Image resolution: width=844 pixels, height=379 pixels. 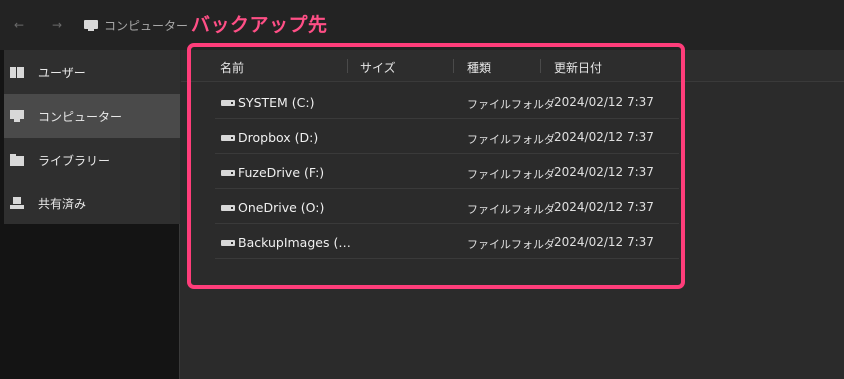 I want to click on folder-icon, so click(x=17, y=160).